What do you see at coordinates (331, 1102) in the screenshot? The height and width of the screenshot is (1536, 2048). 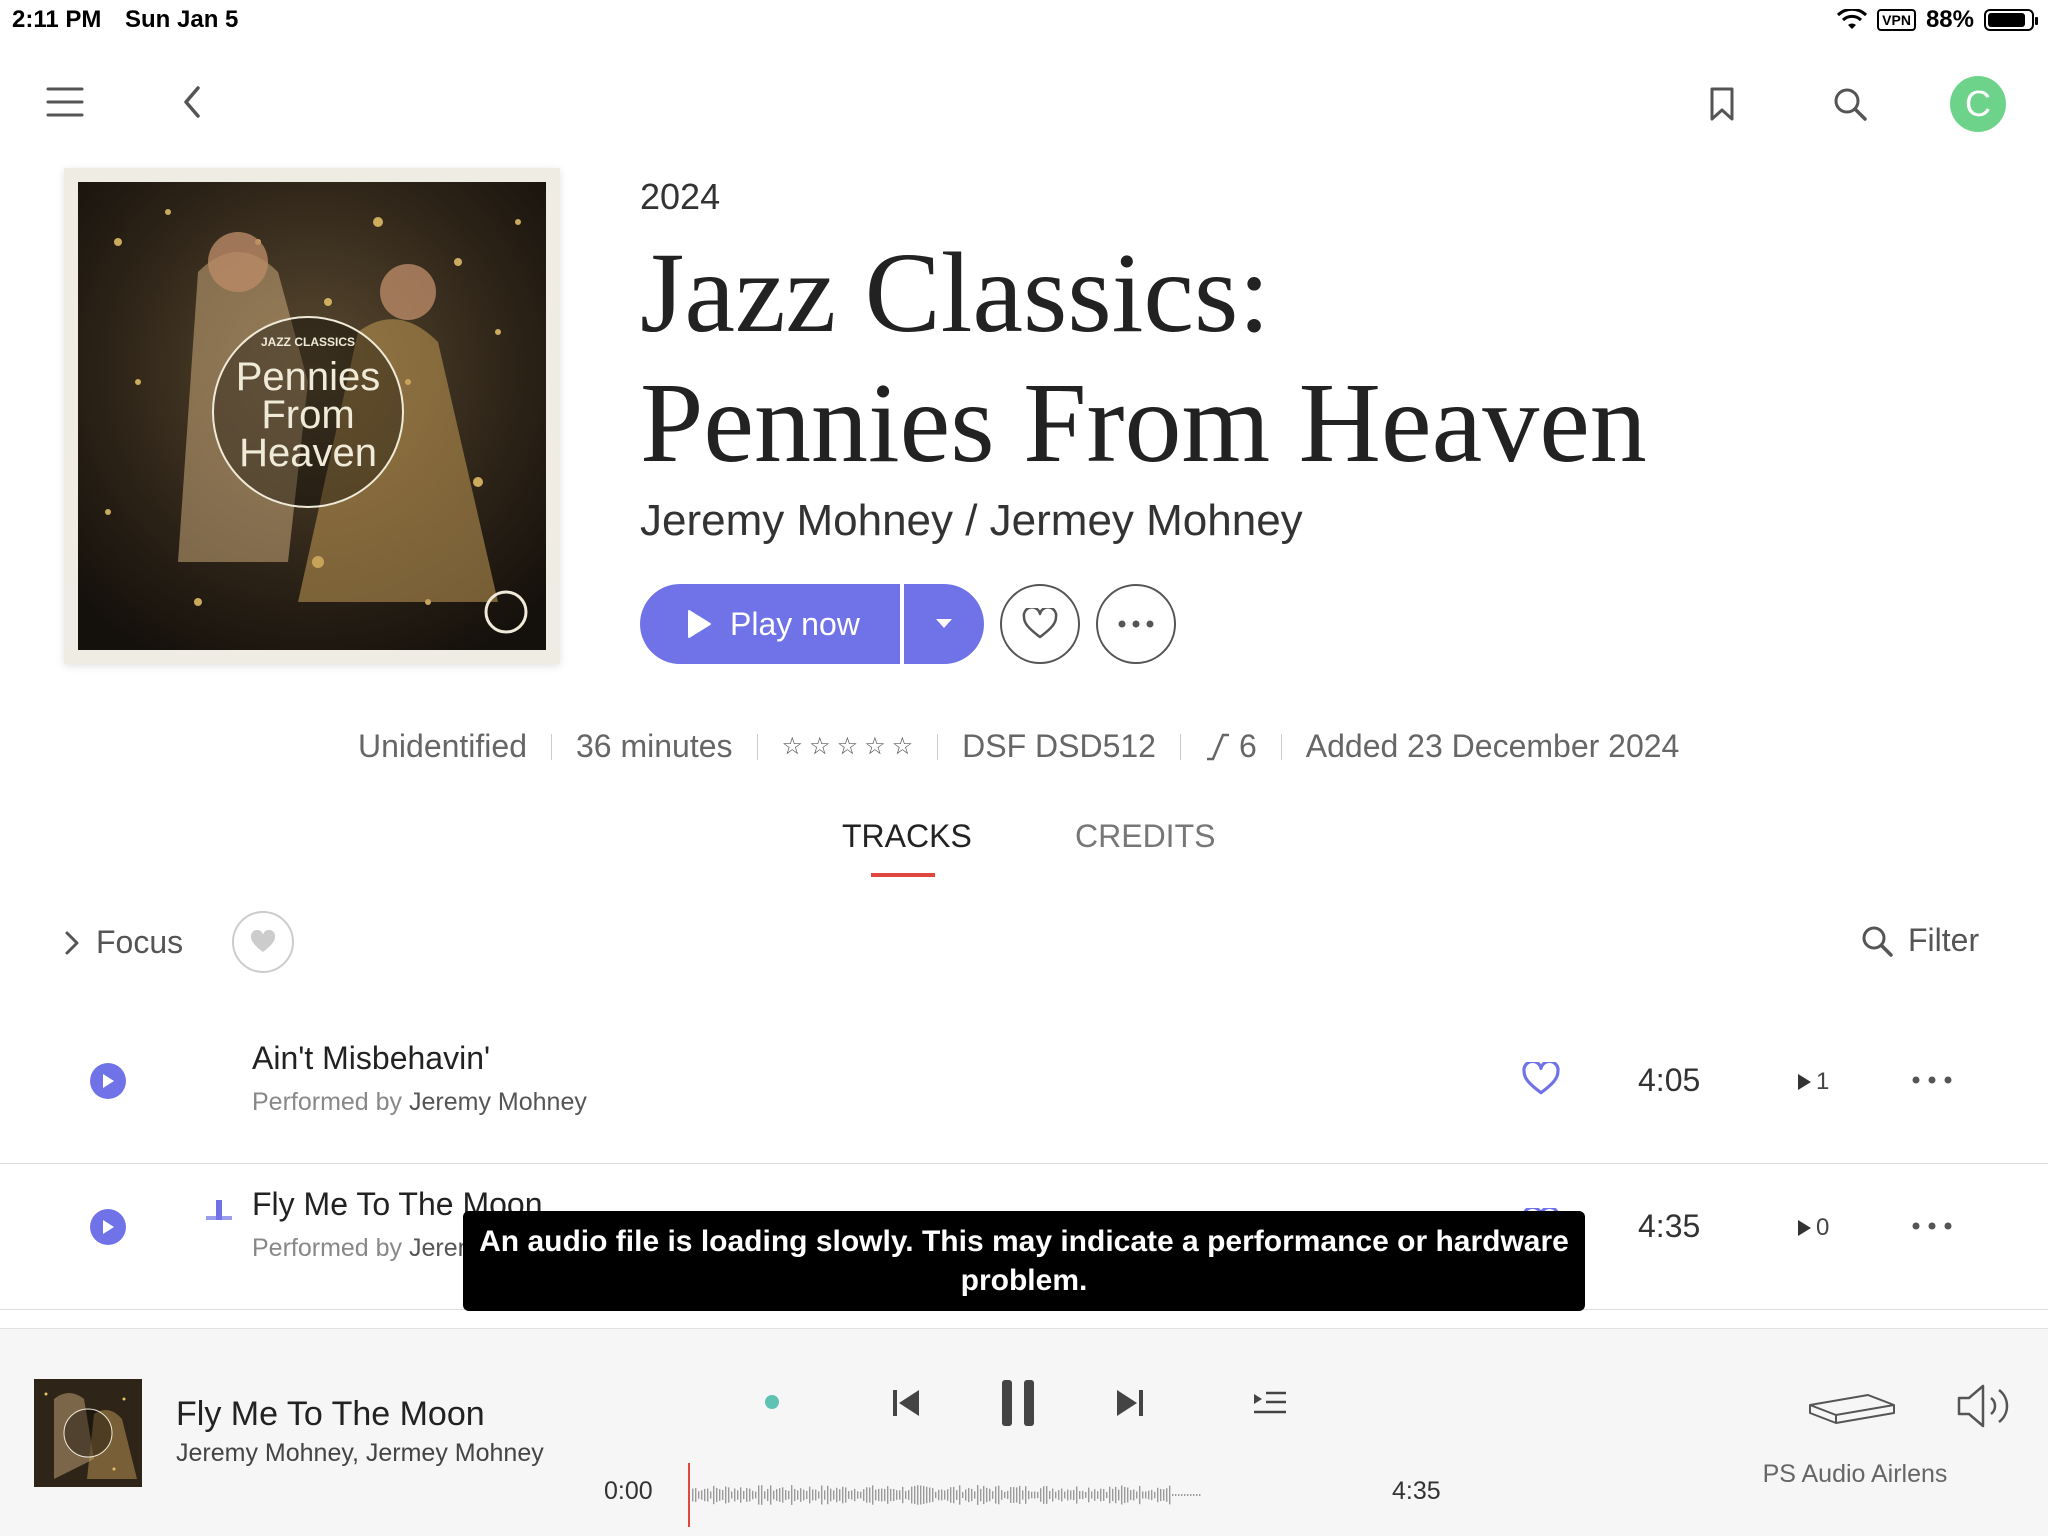 I see `performed-by-label: Performed by` at bounding box center [331, 1102].